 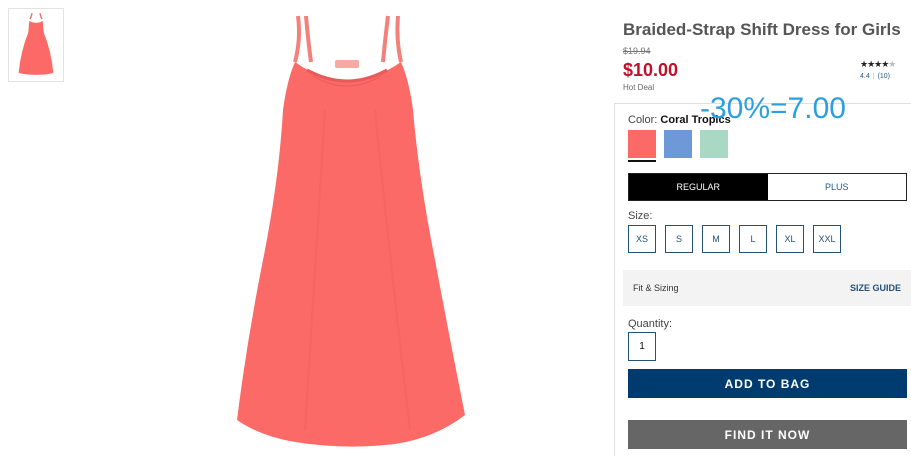 What do you see at coordinates (650, 324) in the screenshot?
I see `quantity-label: Quantity:` at bounding box center [650, 324].